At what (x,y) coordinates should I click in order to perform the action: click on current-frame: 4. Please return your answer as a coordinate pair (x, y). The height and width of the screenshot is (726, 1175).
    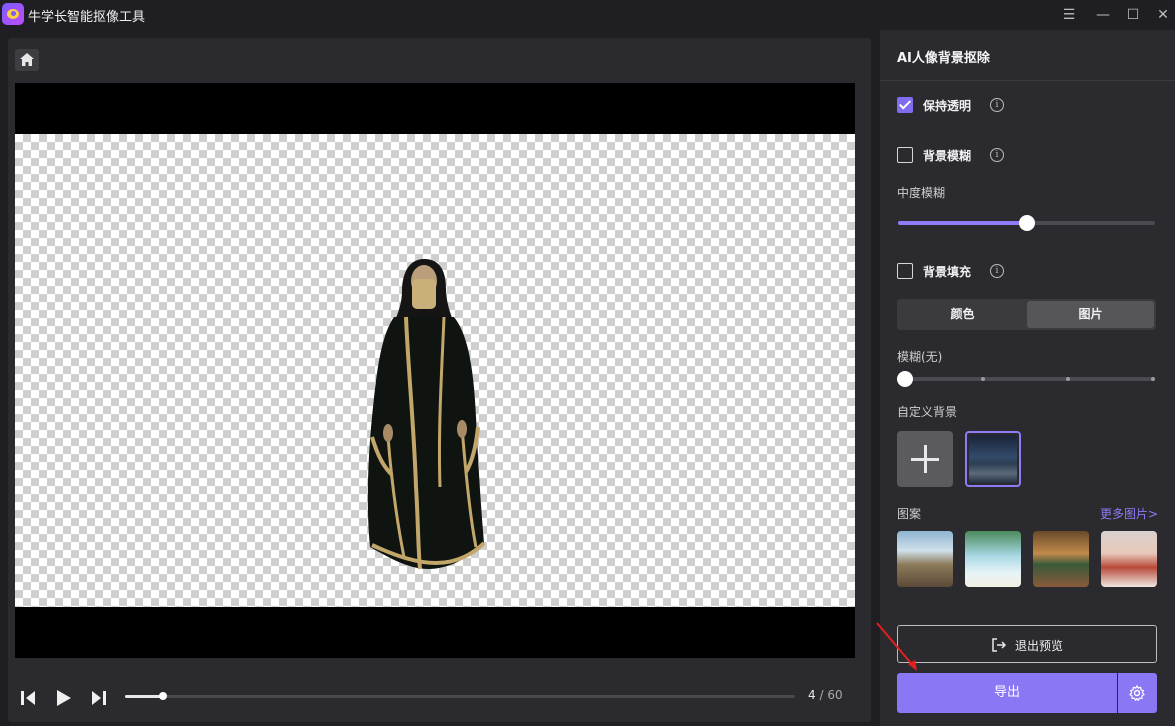
    Looking at the image, I should click on (812, 695).